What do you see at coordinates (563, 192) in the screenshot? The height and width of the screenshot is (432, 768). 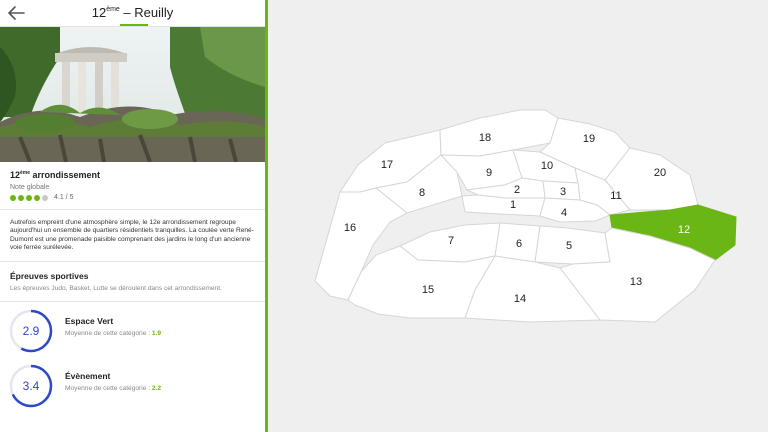 I see `map-label-3: 3` at bounding box center [563, 192].